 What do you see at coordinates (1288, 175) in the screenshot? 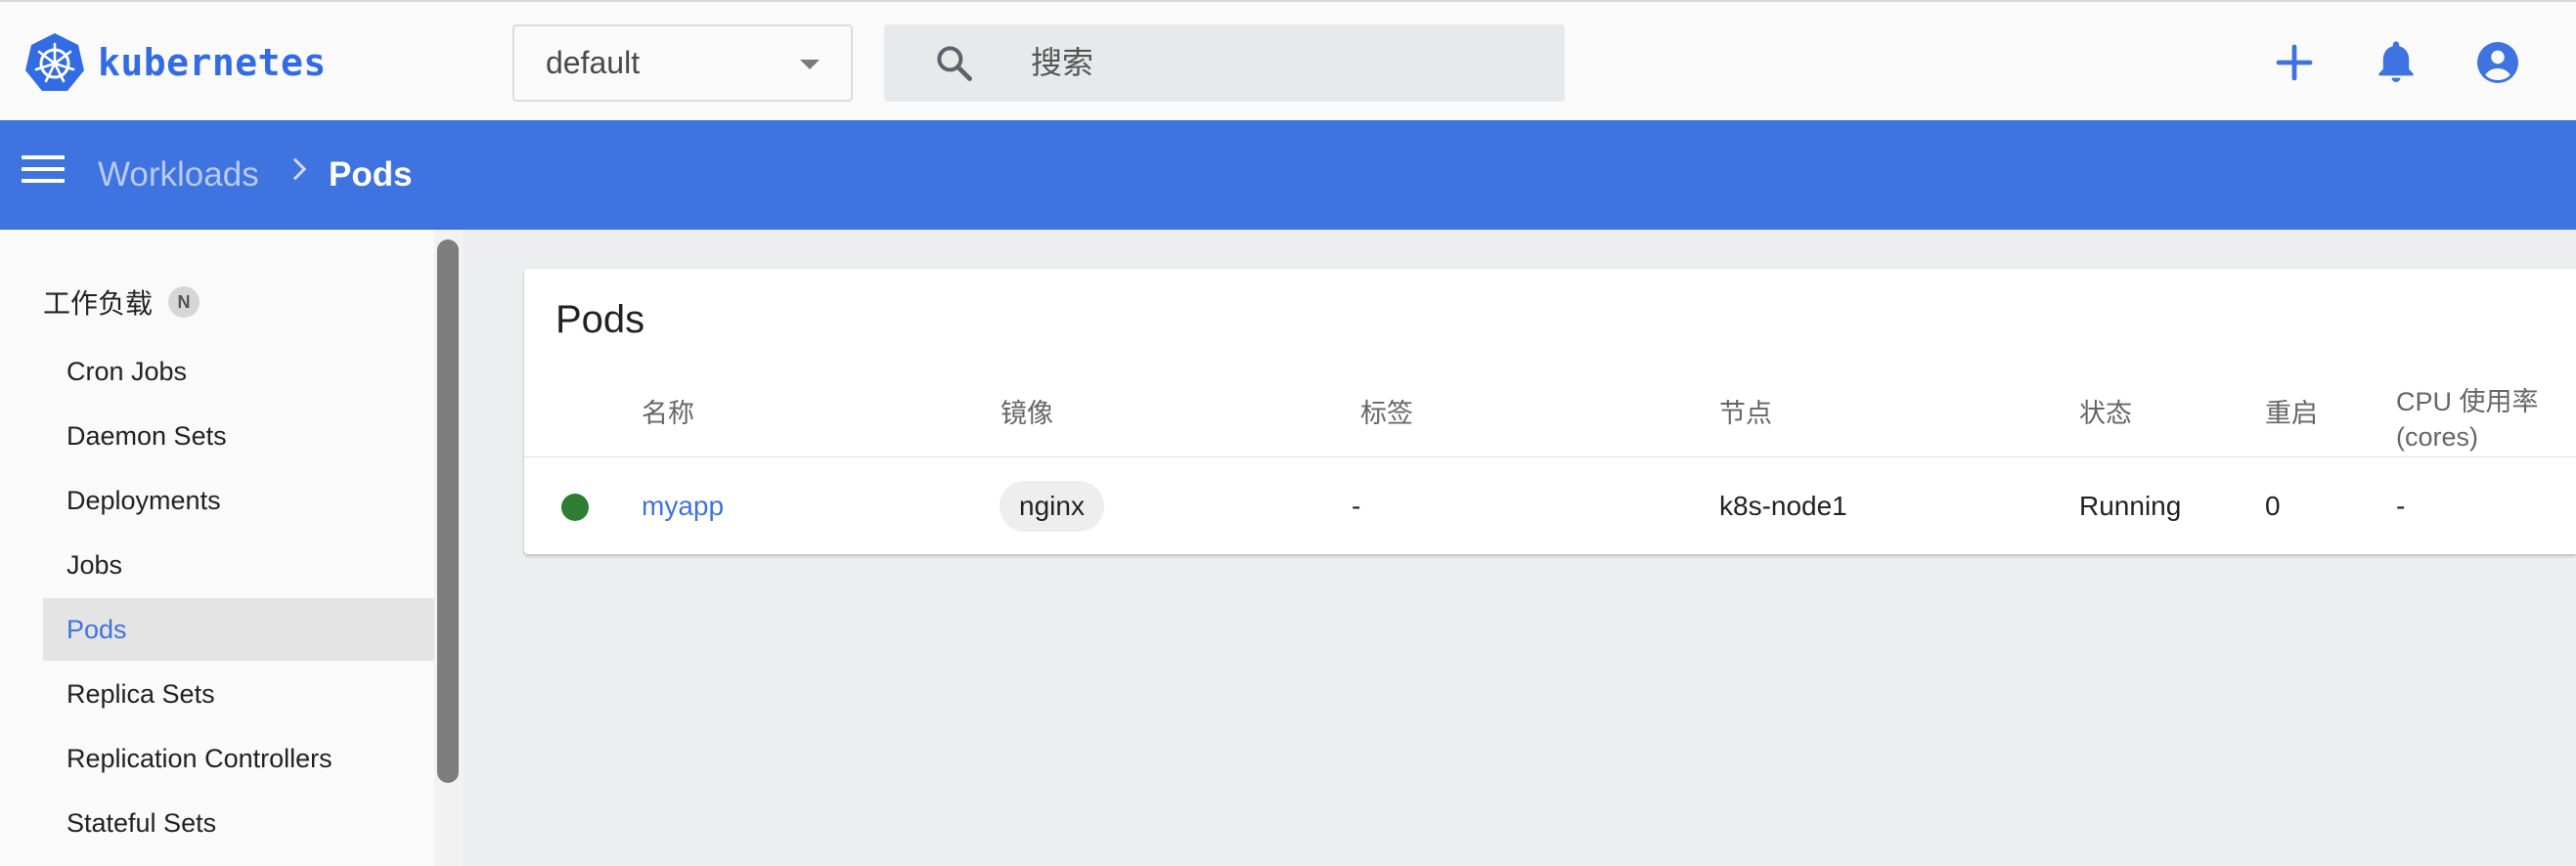
I see `breadcrumb-bar: Workloads Pods` at bounding box center [1288, 175].